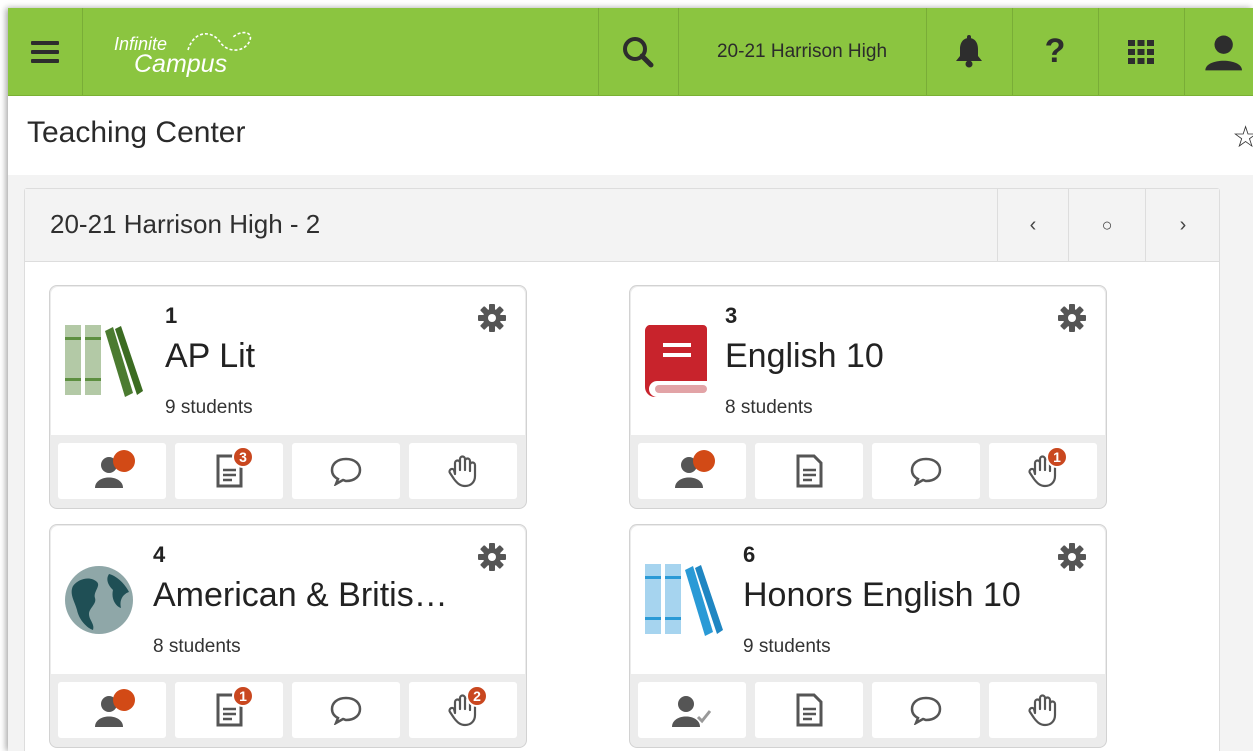 This screenshot has width=1253, height=751. Describe the element at coordinates (731, 315) in the screenshot. I see `period-number: 3` at that location.